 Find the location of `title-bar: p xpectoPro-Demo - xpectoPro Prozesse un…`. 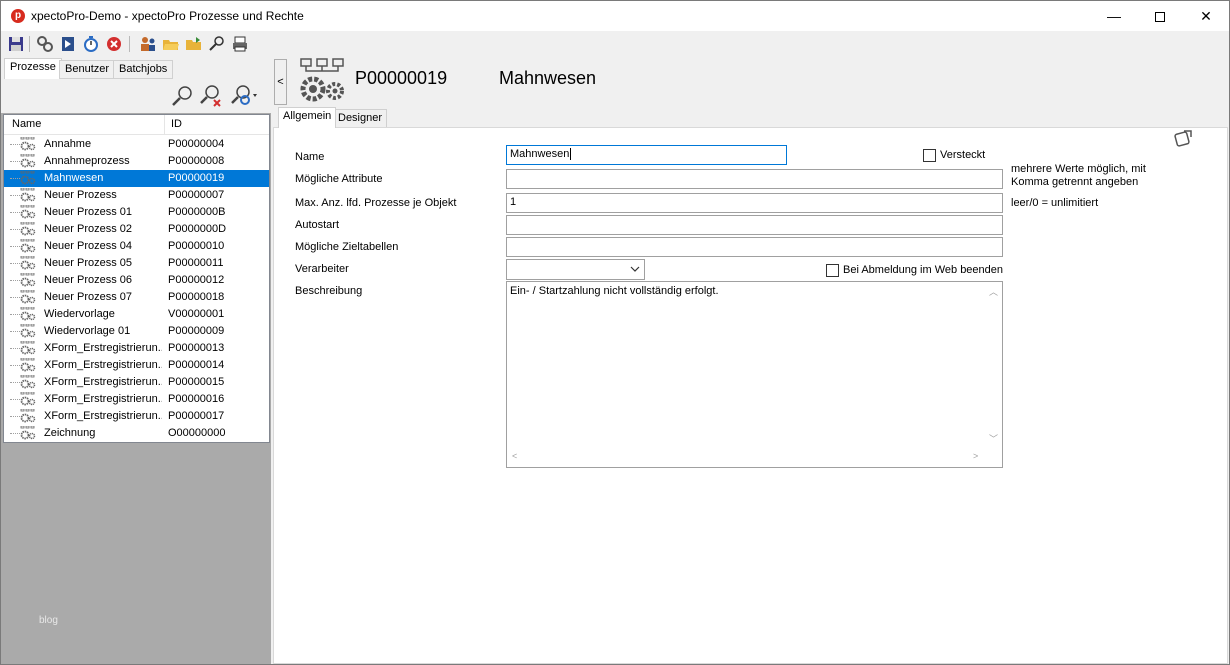

title-bar: p xpectoPro-Demo - xpectoPro Prozesse un… is located at coordinates (615, 16).